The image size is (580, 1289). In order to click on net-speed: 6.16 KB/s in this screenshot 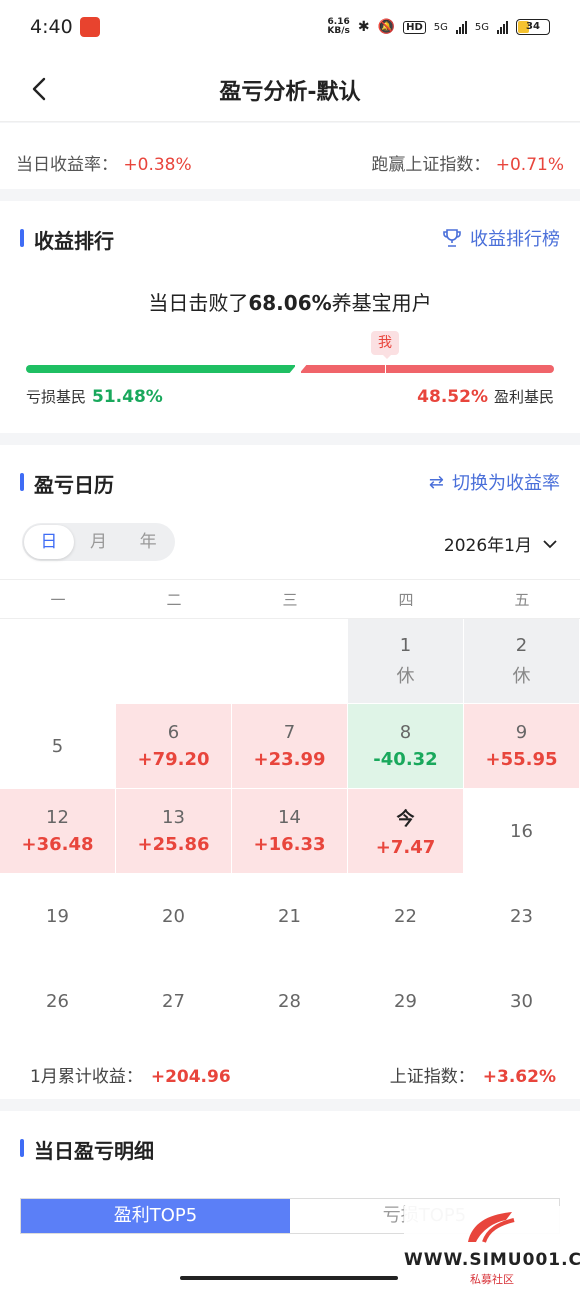, I will do `click(338, 27)`.